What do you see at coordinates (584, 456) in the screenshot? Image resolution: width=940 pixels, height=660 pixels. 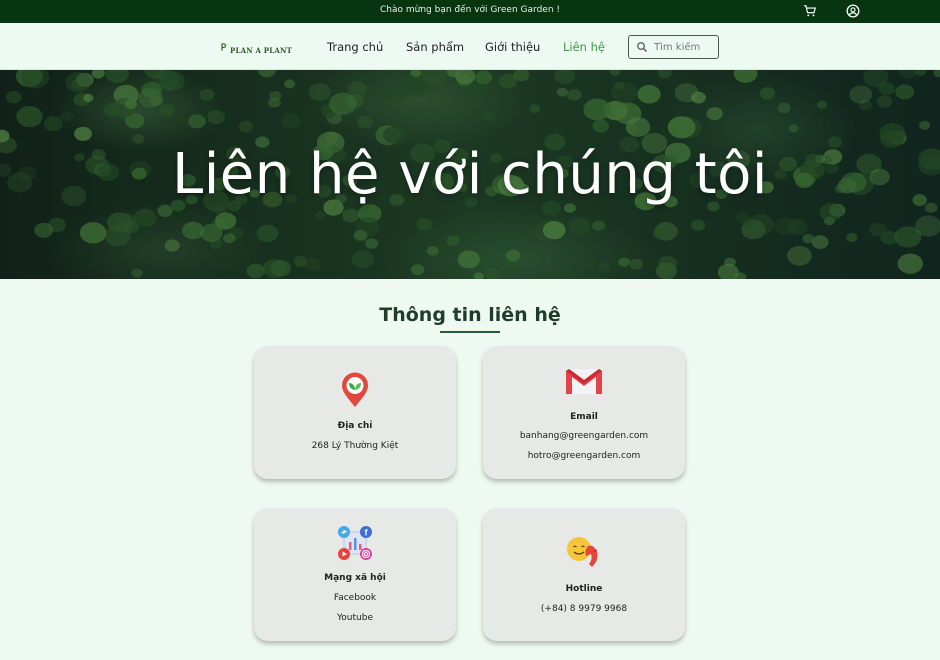 I see `email-support: hotro@greengarden.com` at bounding box center [584, 456].